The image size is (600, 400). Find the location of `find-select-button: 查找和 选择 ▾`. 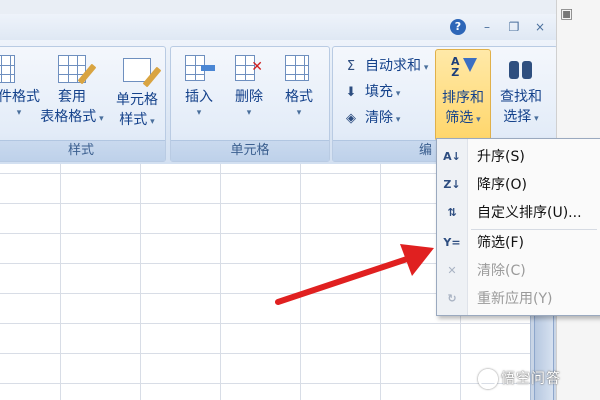

find-select-button: 查找和 选择 ▾ is located at coordinates (521, 92).